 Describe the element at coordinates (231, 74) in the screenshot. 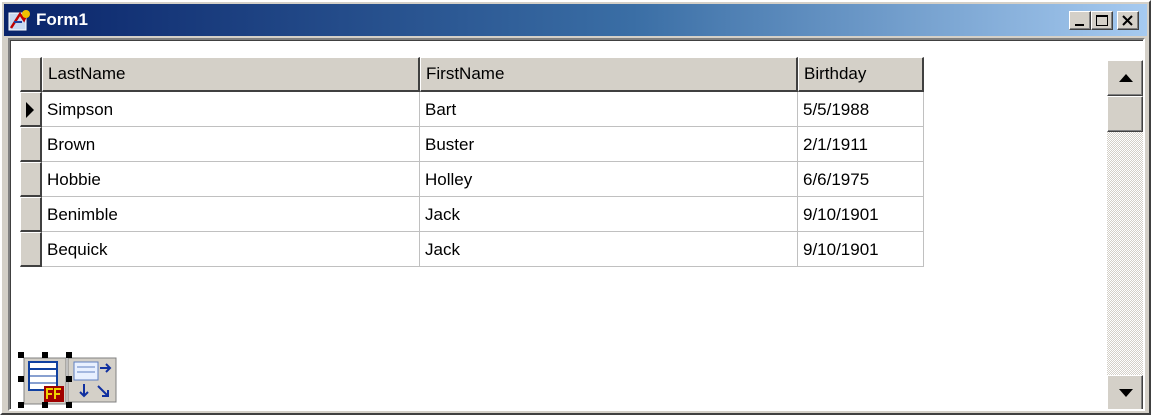

I see `column-header-lastname: LastName` at that location.